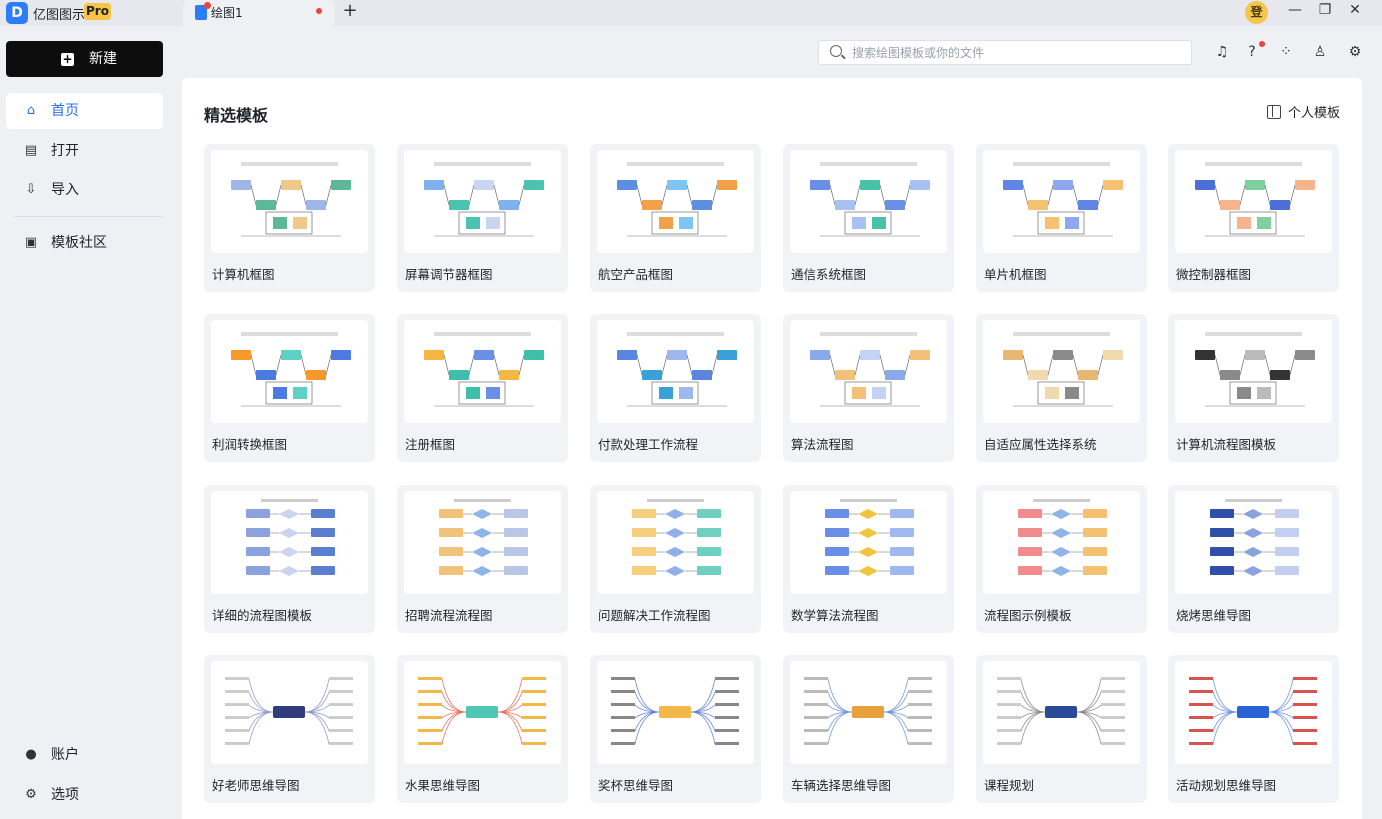 Image resolution: width=1382 pixels, height=819 pixels. I want to click on sidebar-item-label: 账户, so click(65, 755).